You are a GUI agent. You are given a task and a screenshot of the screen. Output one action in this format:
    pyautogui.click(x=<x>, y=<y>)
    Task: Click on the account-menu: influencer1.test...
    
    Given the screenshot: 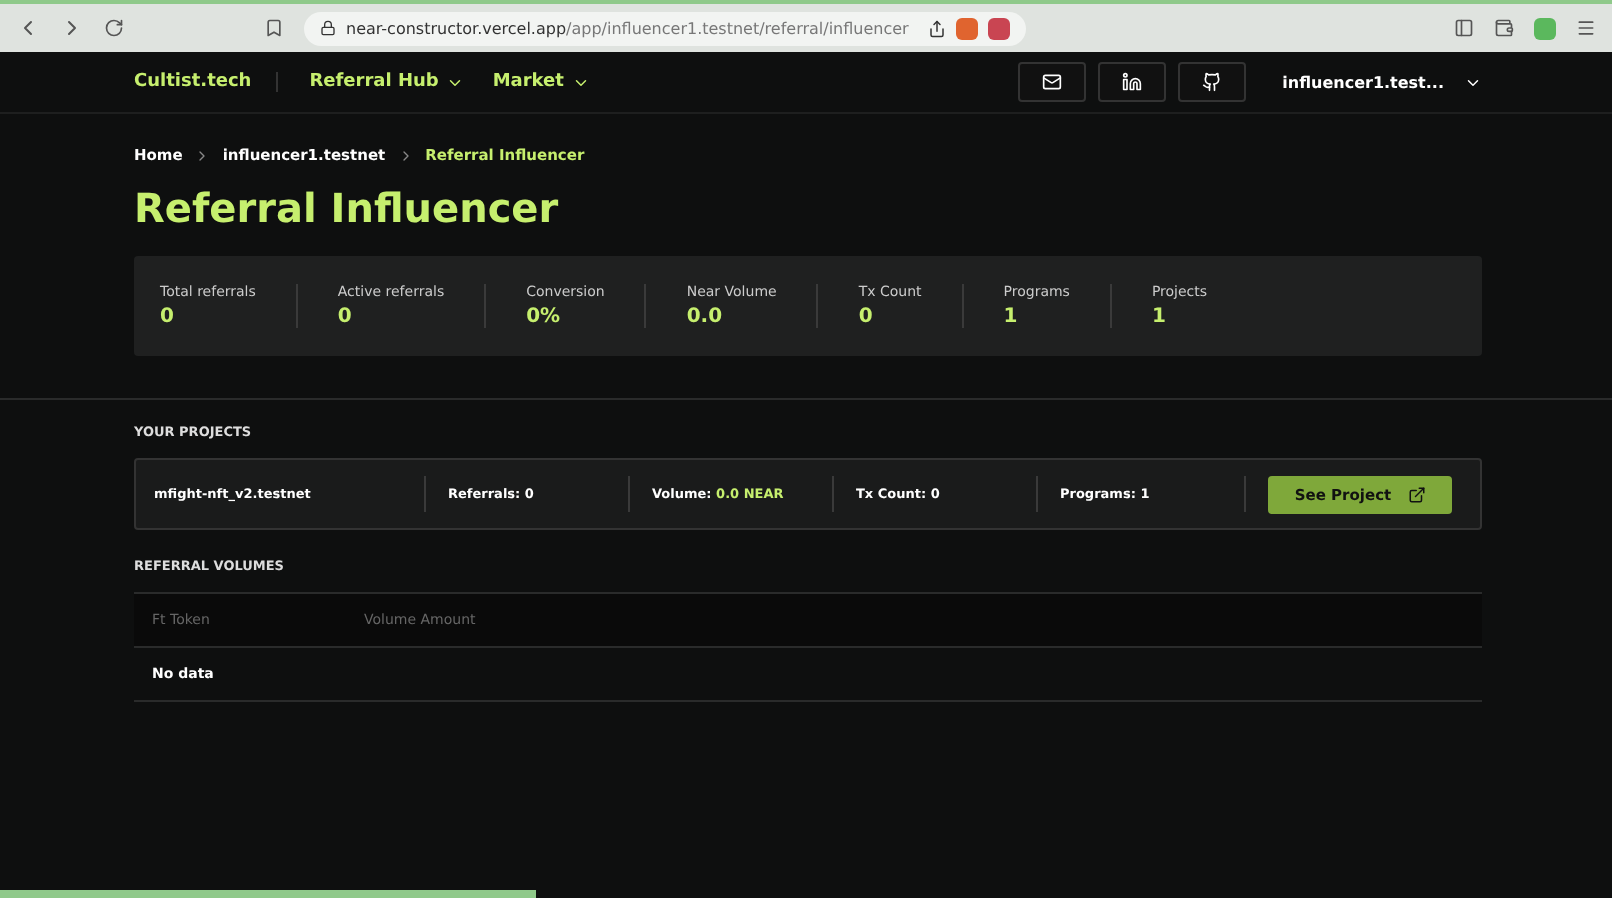 What is the action you would take?
    pyautogui.click(x=1382, y=82)
    